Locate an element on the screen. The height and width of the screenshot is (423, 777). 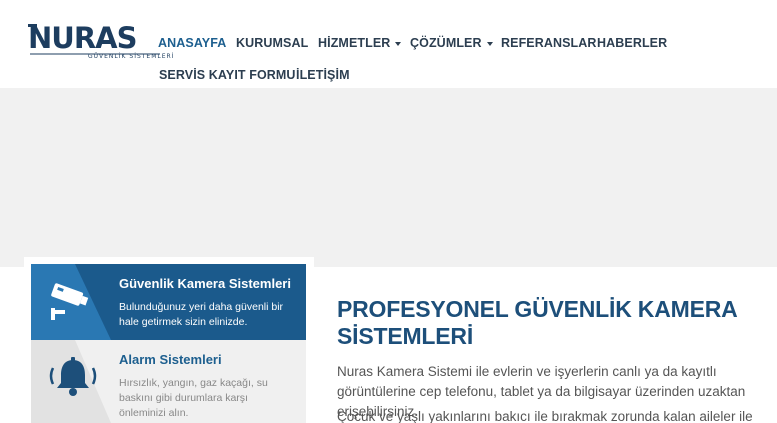
nav-label: KURUMSAL is located at coordinates (272, 43).